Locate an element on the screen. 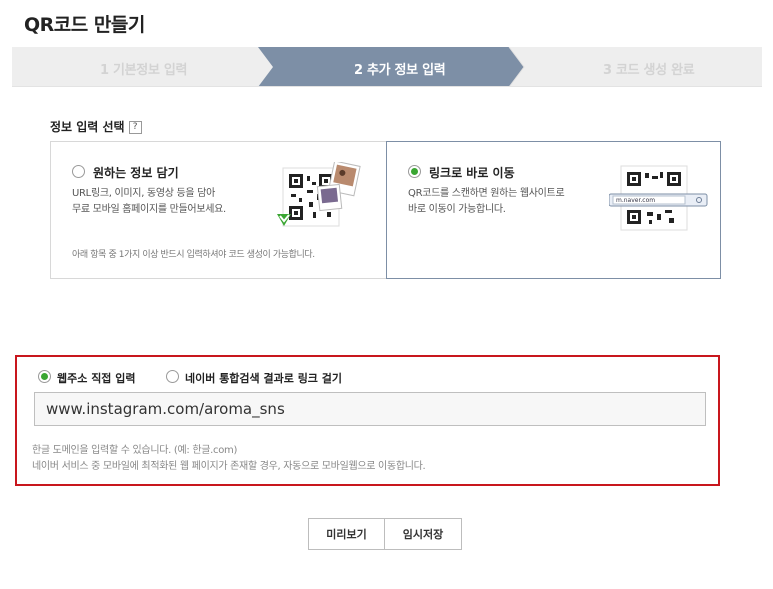 The width and height of the screenshot is (773, 589). step-1-label: 1 기본정보 입력 is located at coordinates (144, 70).